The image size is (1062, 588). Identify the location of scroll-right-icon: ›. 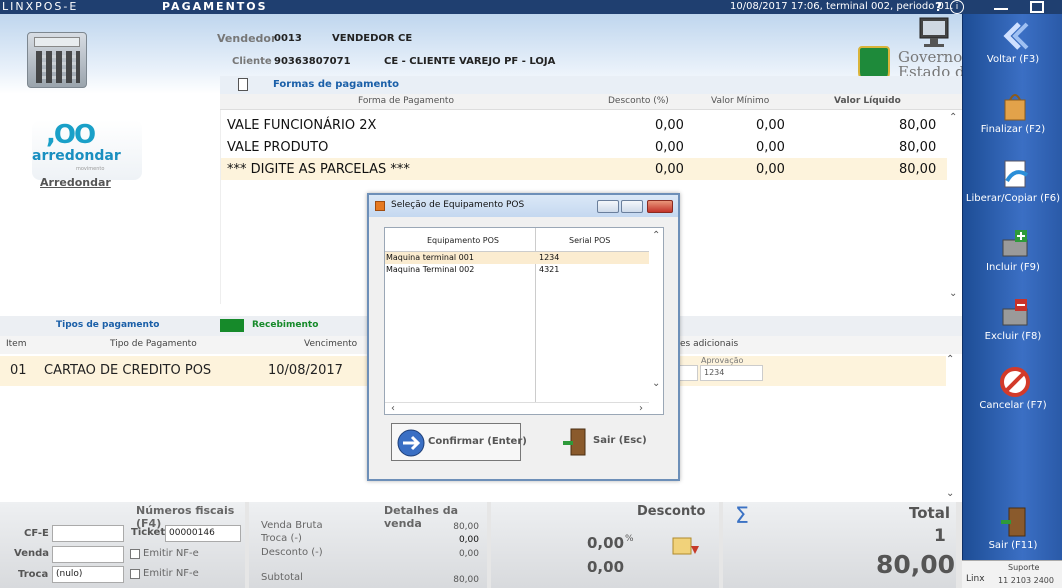
(641, 408).